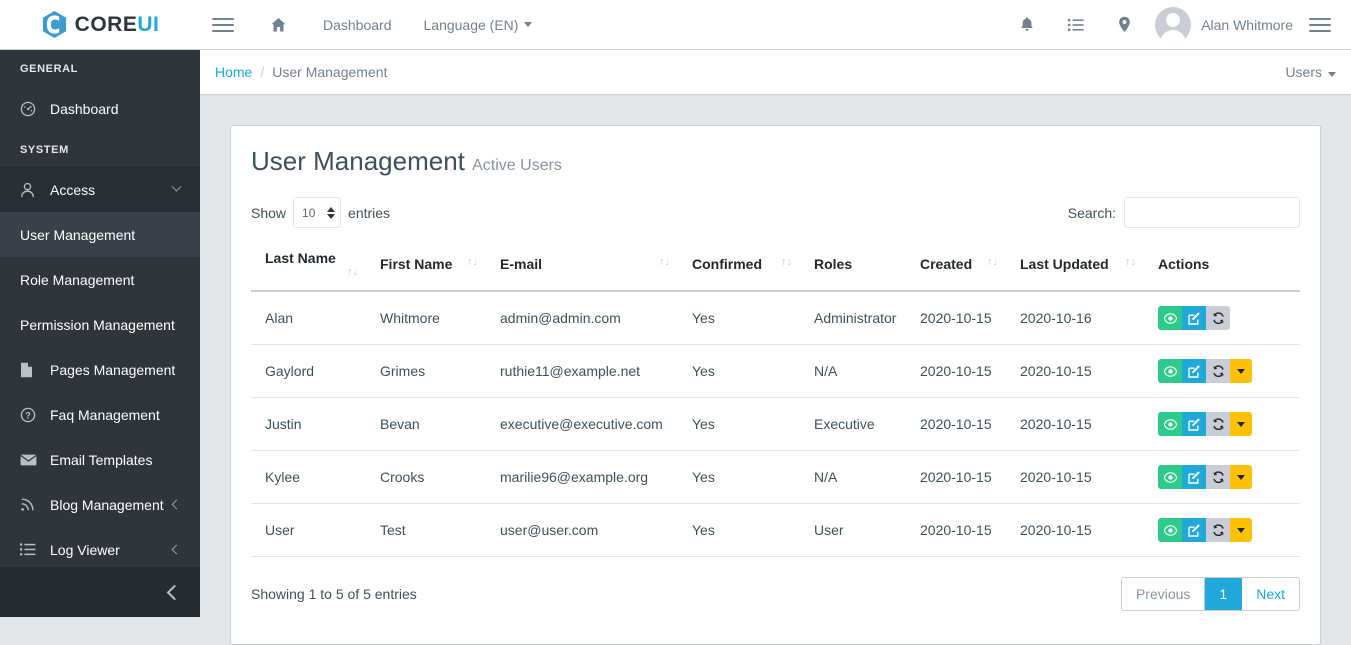  What do you see at coordinates (308, 265) in the screenshot?
I see `column-header-last-name: Last Name ↑↓` at bounding box center [308, 265].